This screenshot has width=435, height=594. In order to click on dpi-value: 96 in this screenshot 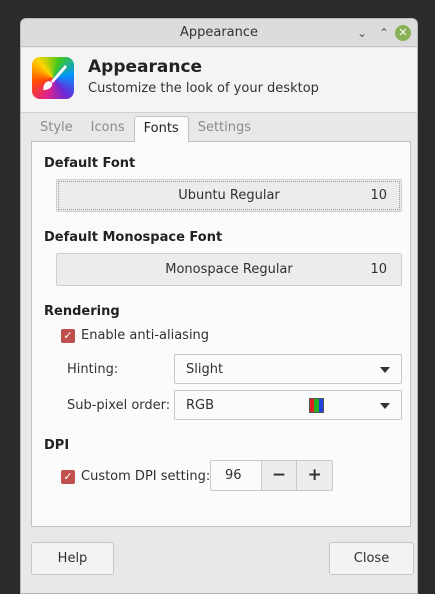, I will do `click(236, 475)`.